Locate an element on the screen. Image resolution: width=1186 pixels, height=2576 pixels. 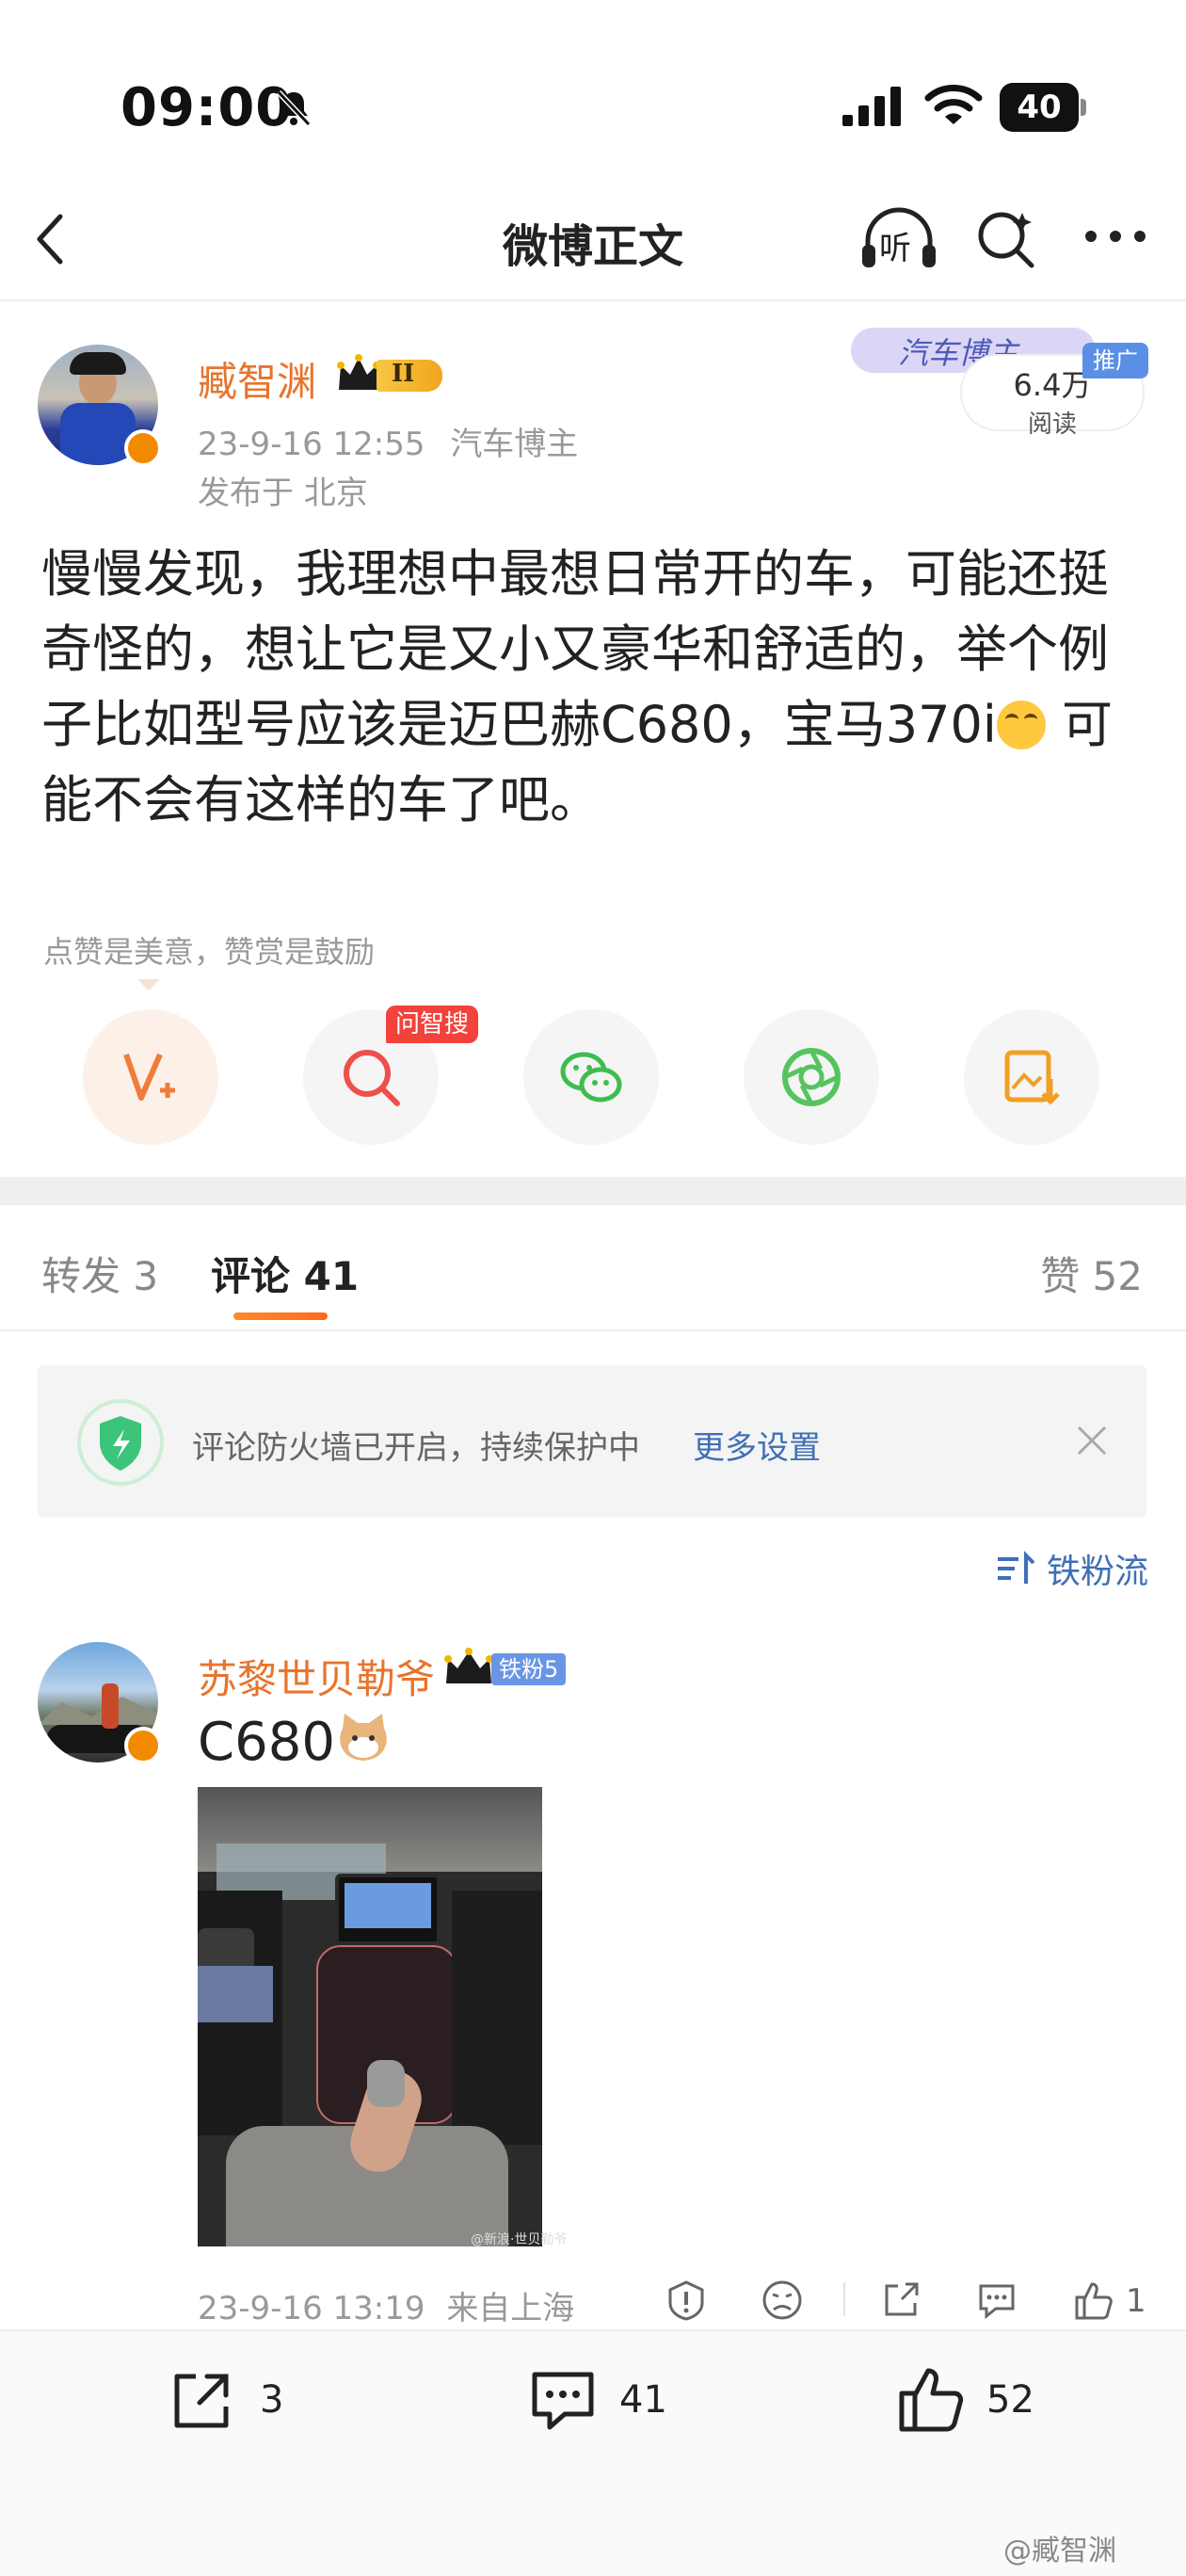
commenter-name: 苏黎世贝勒爷 is located at coordinates (316, 1676).